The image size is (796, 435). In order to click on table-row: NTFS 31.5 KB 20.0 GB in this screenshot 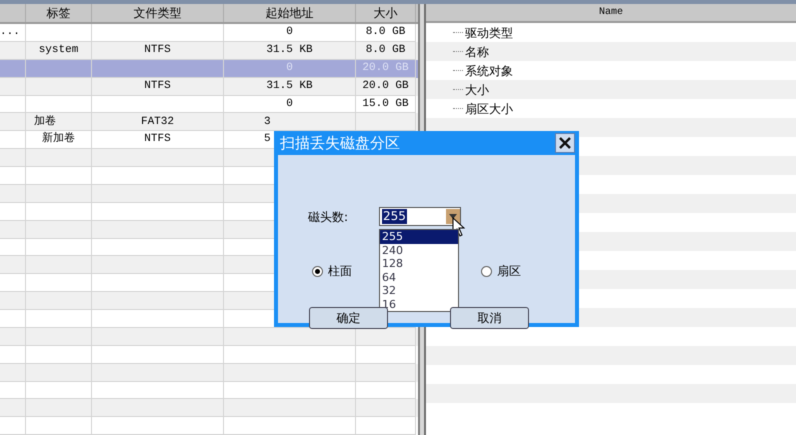, I will do `click(209, 87)`.